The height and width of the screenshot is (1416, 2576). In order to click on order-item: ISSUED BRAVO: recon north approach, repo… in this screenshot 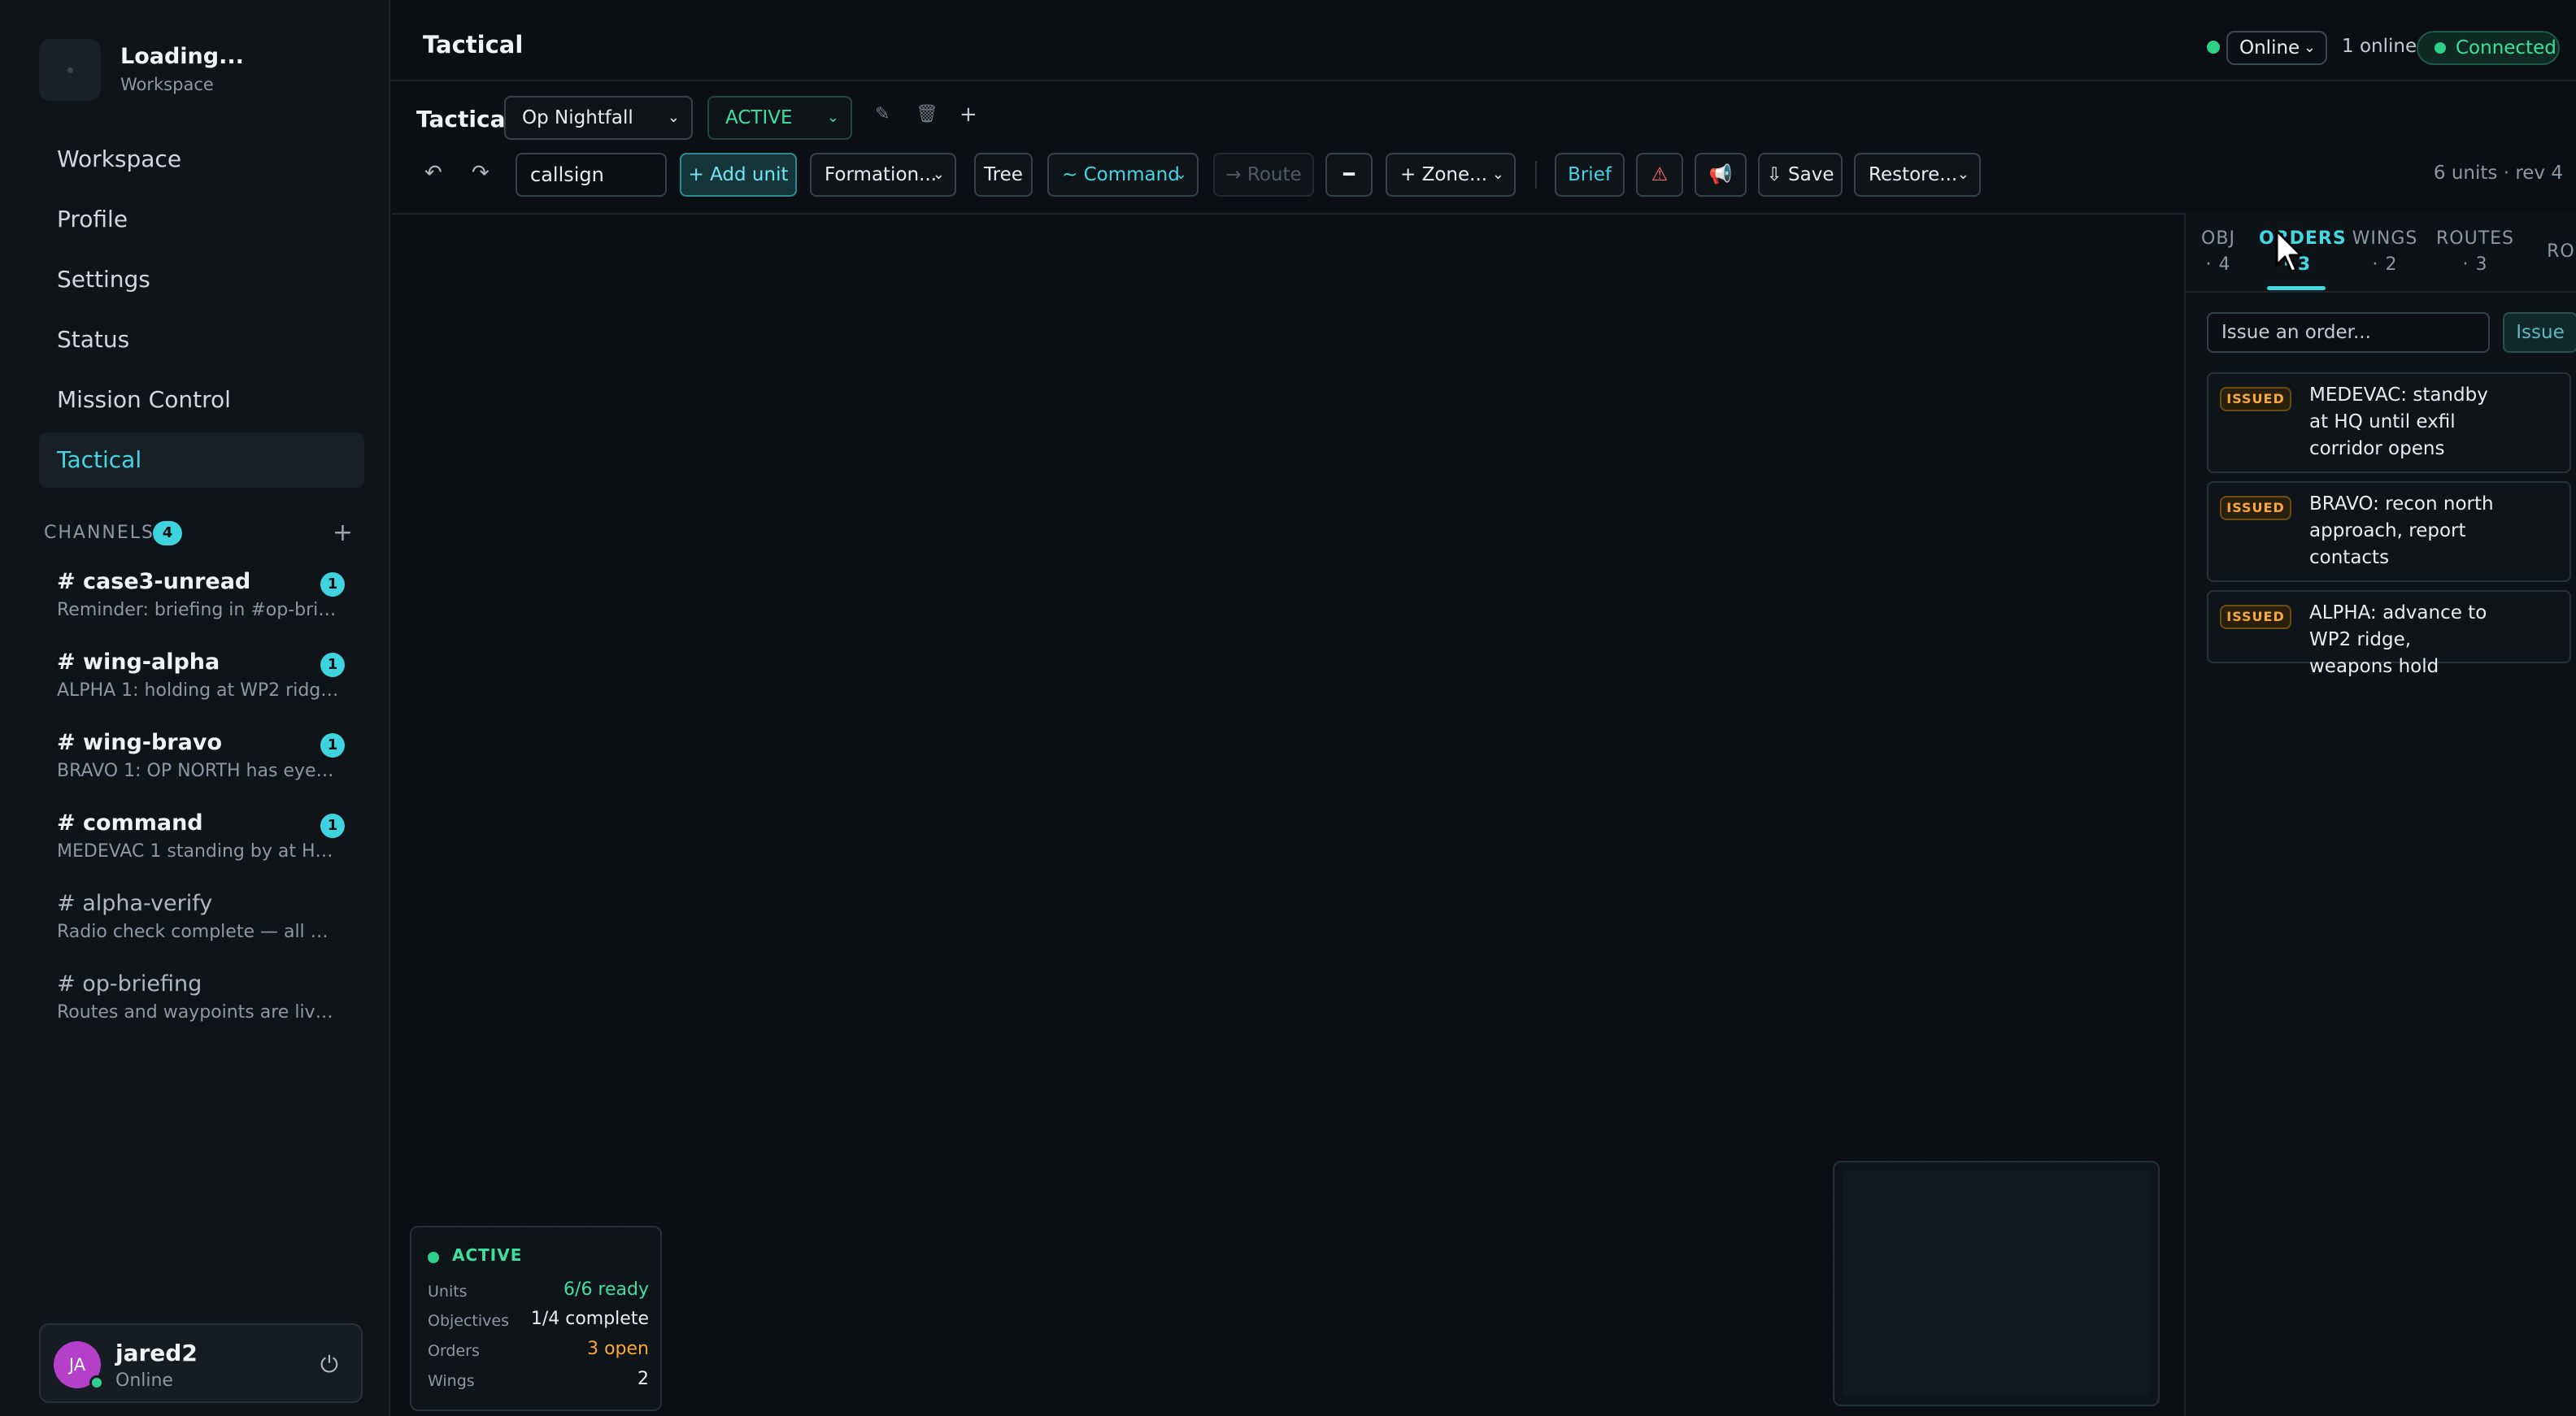, I will do `click(2389, 531)`.